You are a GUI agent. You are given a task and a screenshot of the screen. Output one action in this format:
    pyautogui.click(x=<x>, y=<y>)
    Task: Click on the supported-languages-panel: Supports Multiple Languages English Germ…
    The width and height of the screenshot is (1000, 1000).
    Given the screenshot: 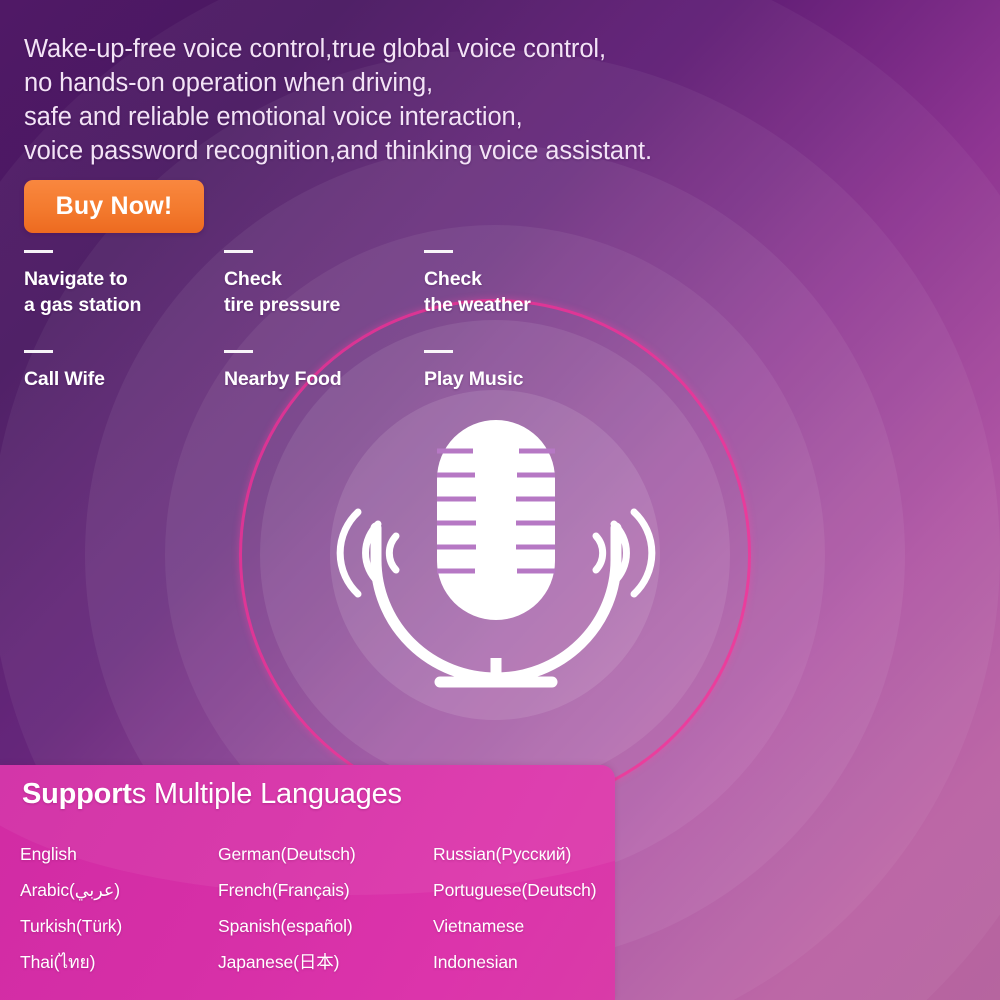 What is the action you would take?
    pyautogui.click(x=307, y=882)
    